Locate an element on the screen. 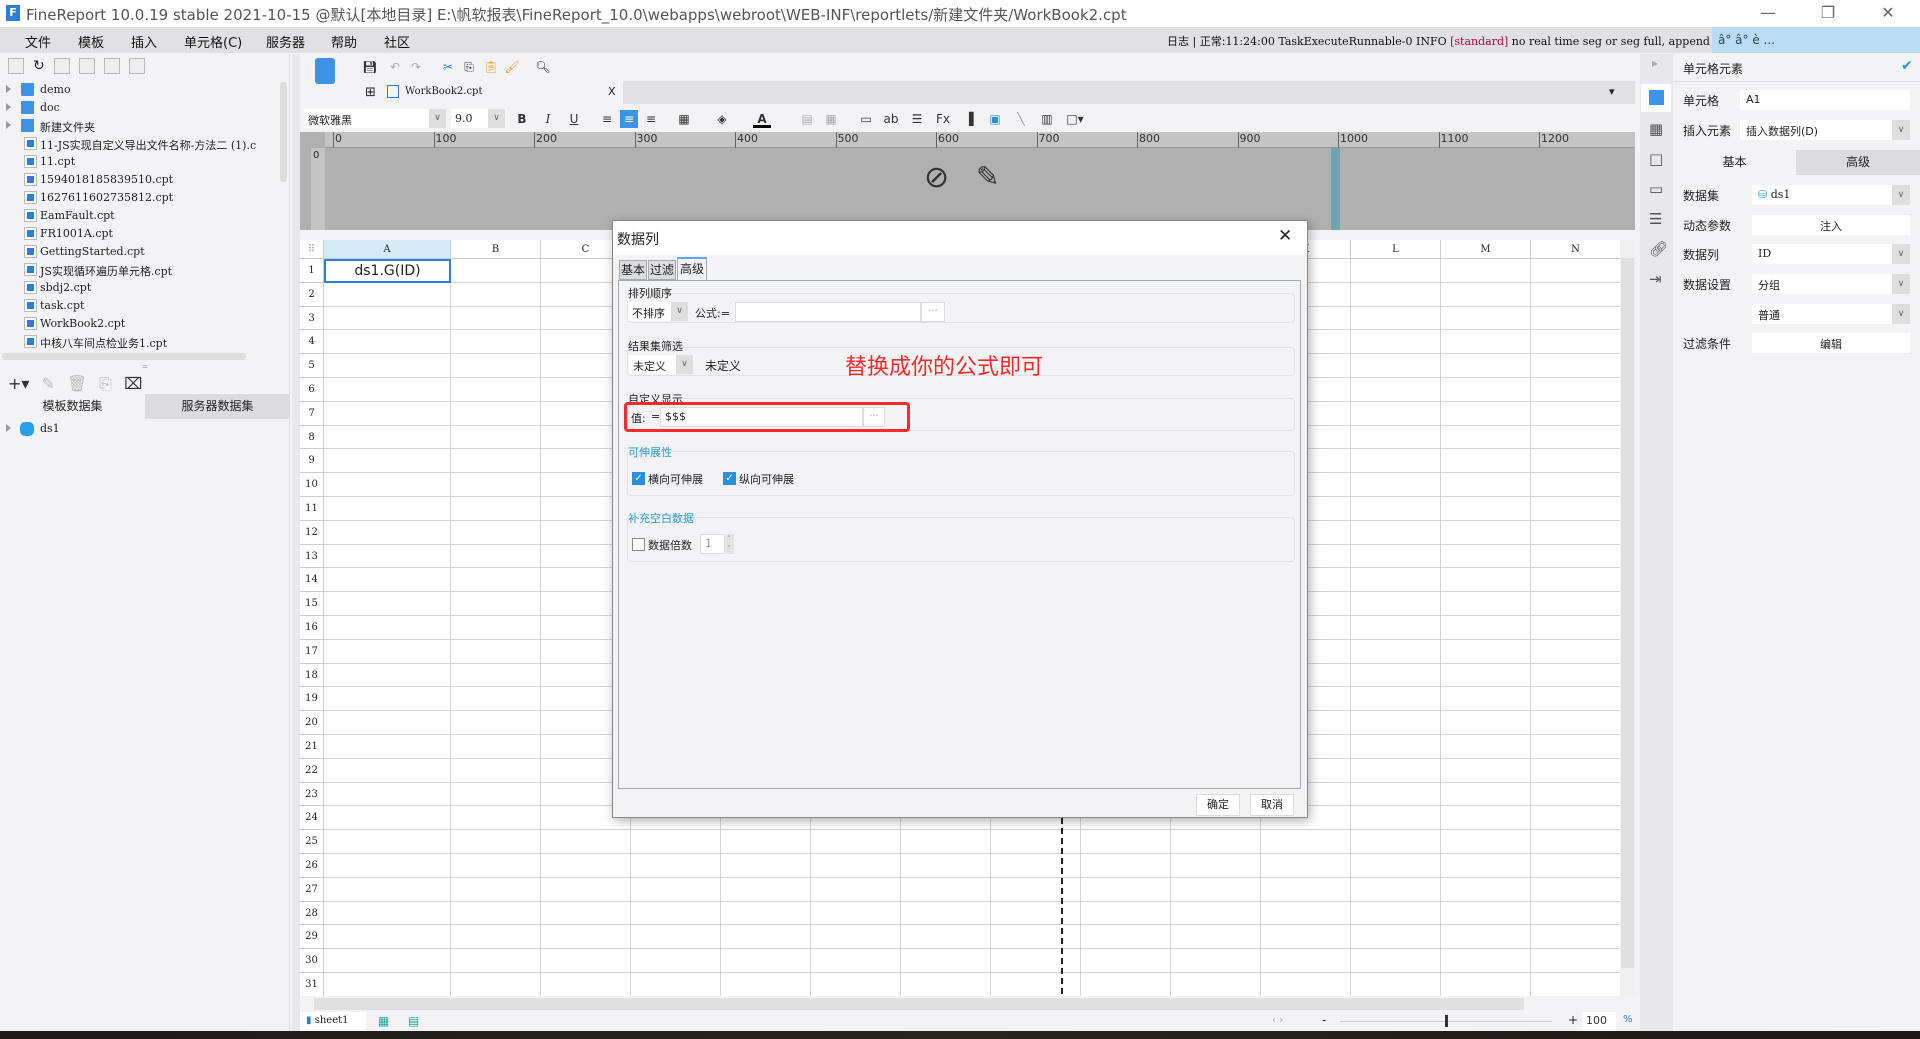  pencil-icon: ✎ is located at coordinates (987, 176).